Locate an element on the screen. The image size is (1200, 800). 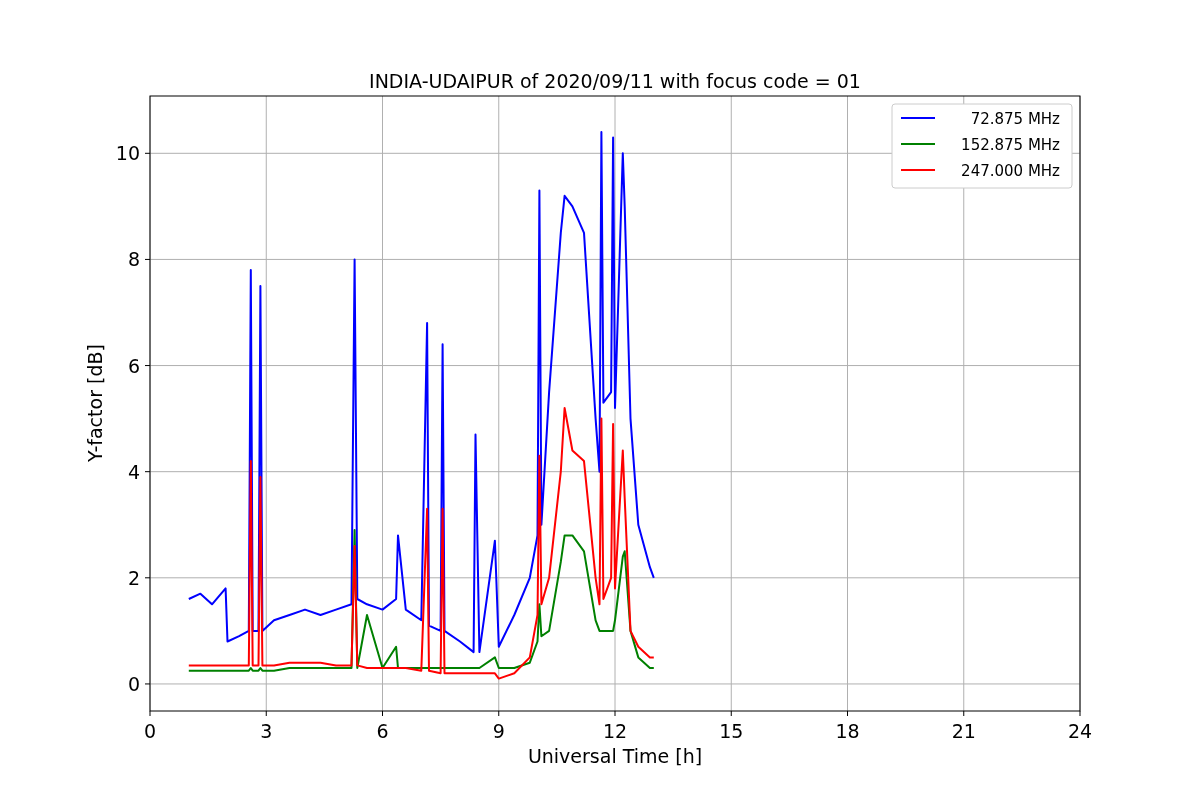
legend-label: 247.000 MHz is located at coordinates (1010, 171).